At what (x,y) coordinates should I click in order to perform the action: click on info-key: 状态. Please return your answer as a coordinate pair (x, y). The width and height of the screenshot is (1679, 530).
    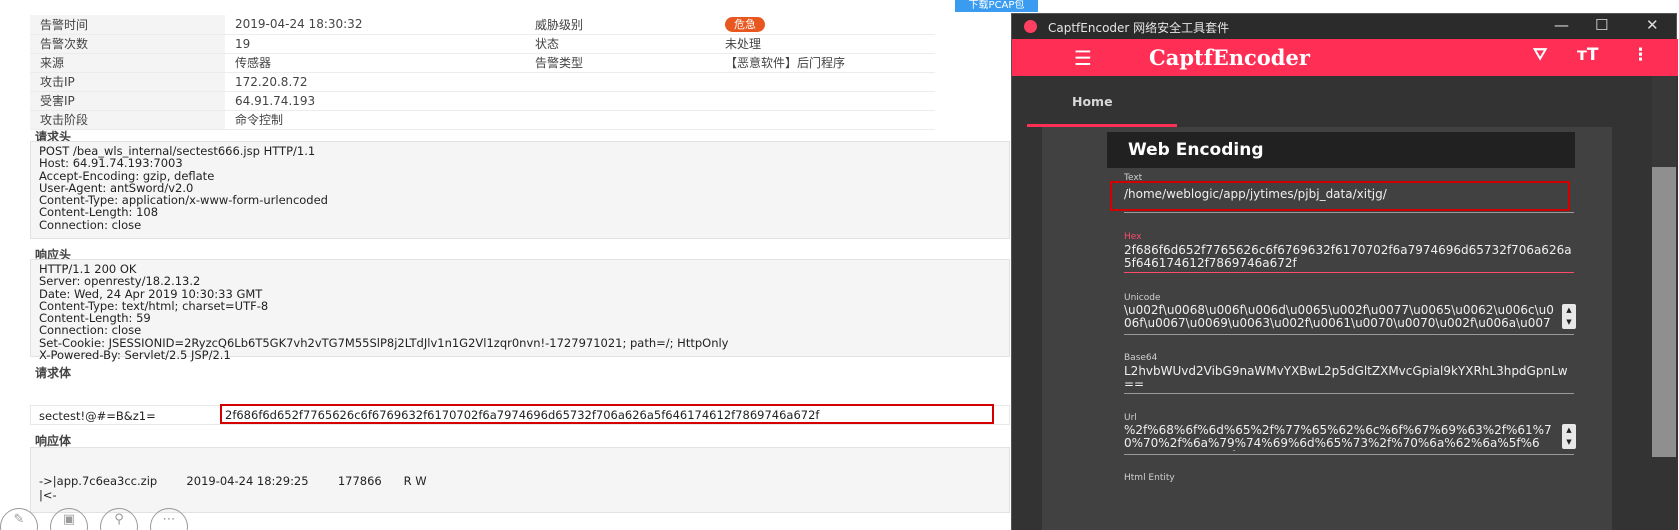
    Looking at the image, I should click on (620, 44).